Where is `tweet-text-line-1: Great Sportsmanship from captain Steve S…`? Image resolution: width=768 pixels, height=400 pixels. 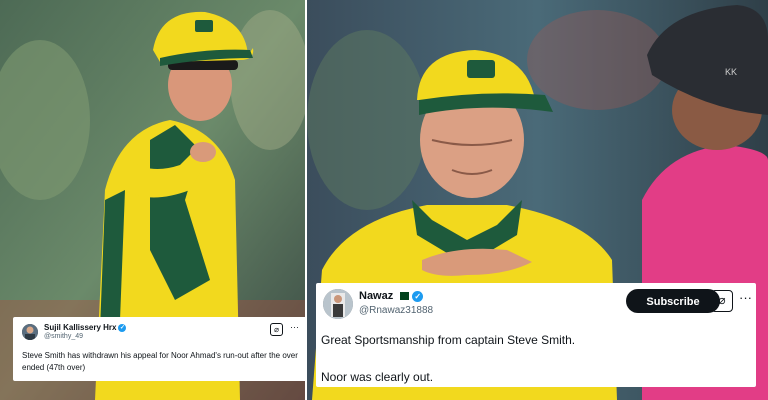 tweet-text-line-1: Great Sportsmanship from captain Steve S… is located at coordinates (448, 340).